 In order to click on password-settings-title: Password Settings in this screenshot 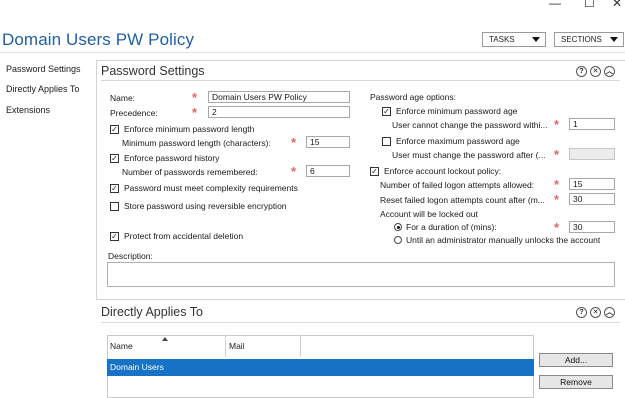, I will do `click(153, 71)`.